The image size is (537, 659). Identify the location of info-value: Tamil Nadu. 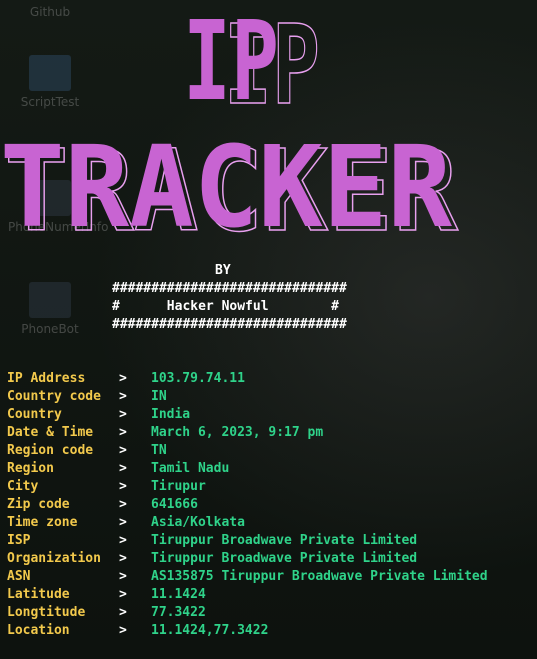
(190, 468).